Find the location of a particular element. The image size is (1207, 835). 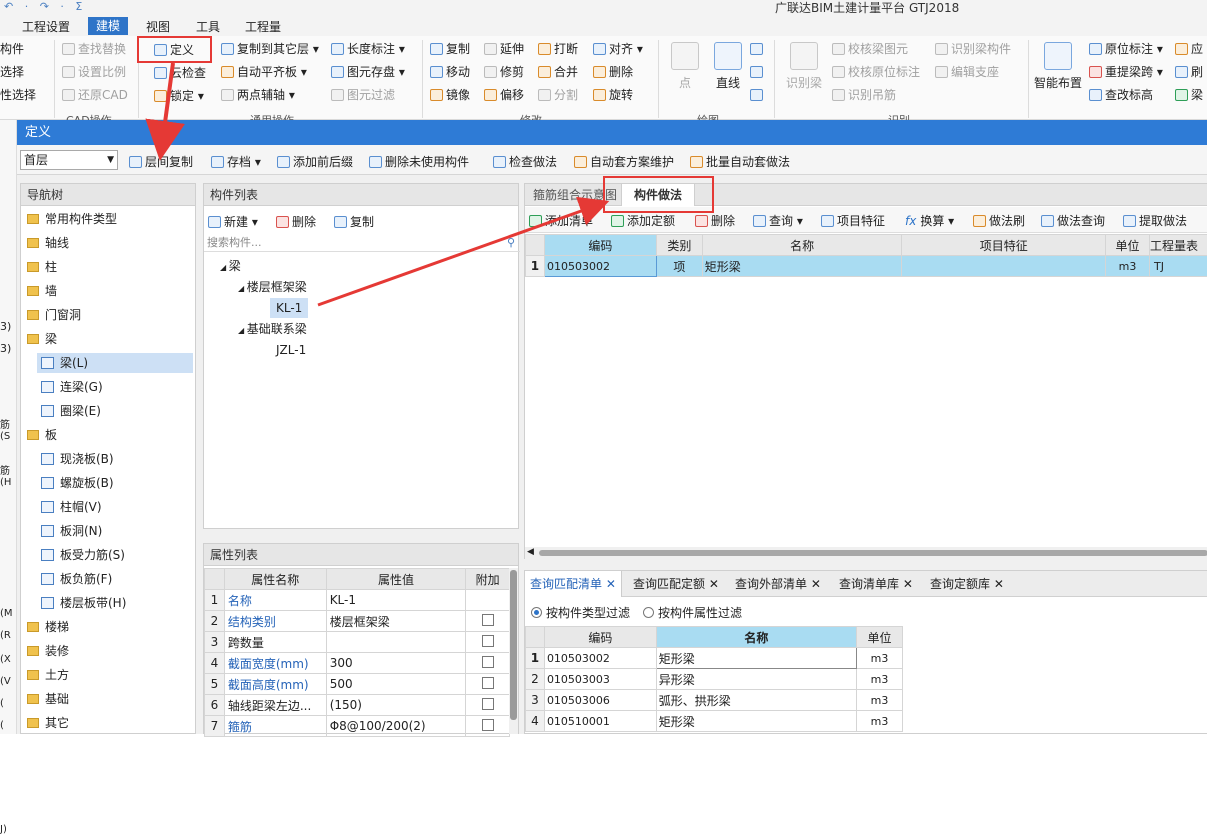

tab-query-match-quota: 查询匹配定额 ✕ is located at coordinates (676, 584).